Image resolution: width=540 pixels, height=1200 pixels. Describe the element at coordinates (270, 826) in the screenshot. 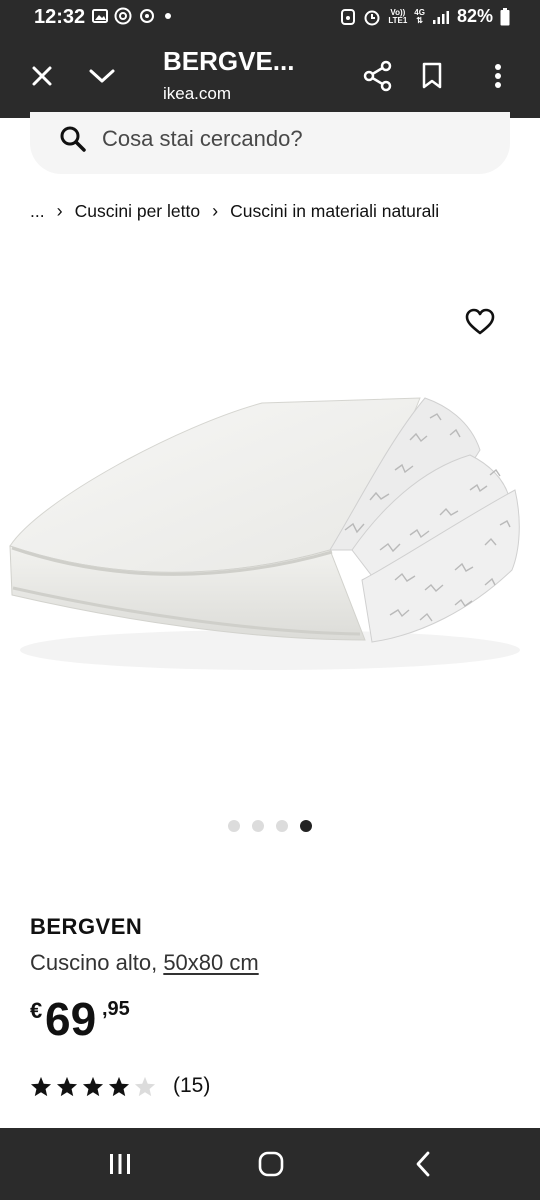

I see `carousel-indicator` at that location.